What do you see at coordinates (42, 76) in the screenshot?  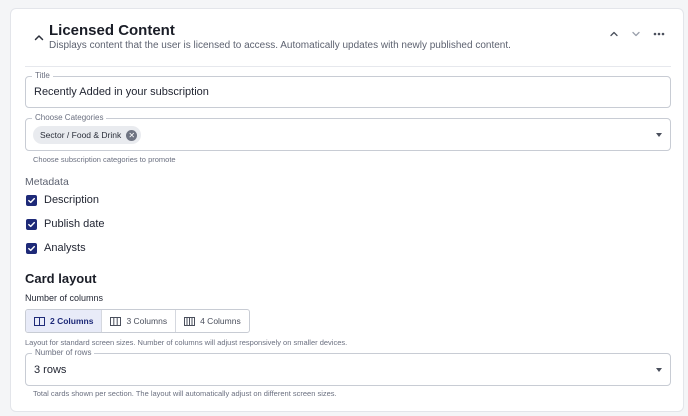 I see `title-field-legend: Title` at bounding box center [42, 76].